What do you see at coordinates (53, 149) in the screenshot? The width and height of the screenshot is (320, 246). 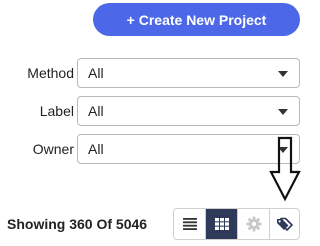 I see `owner-label: Owner` at bounding box center [53, 149].